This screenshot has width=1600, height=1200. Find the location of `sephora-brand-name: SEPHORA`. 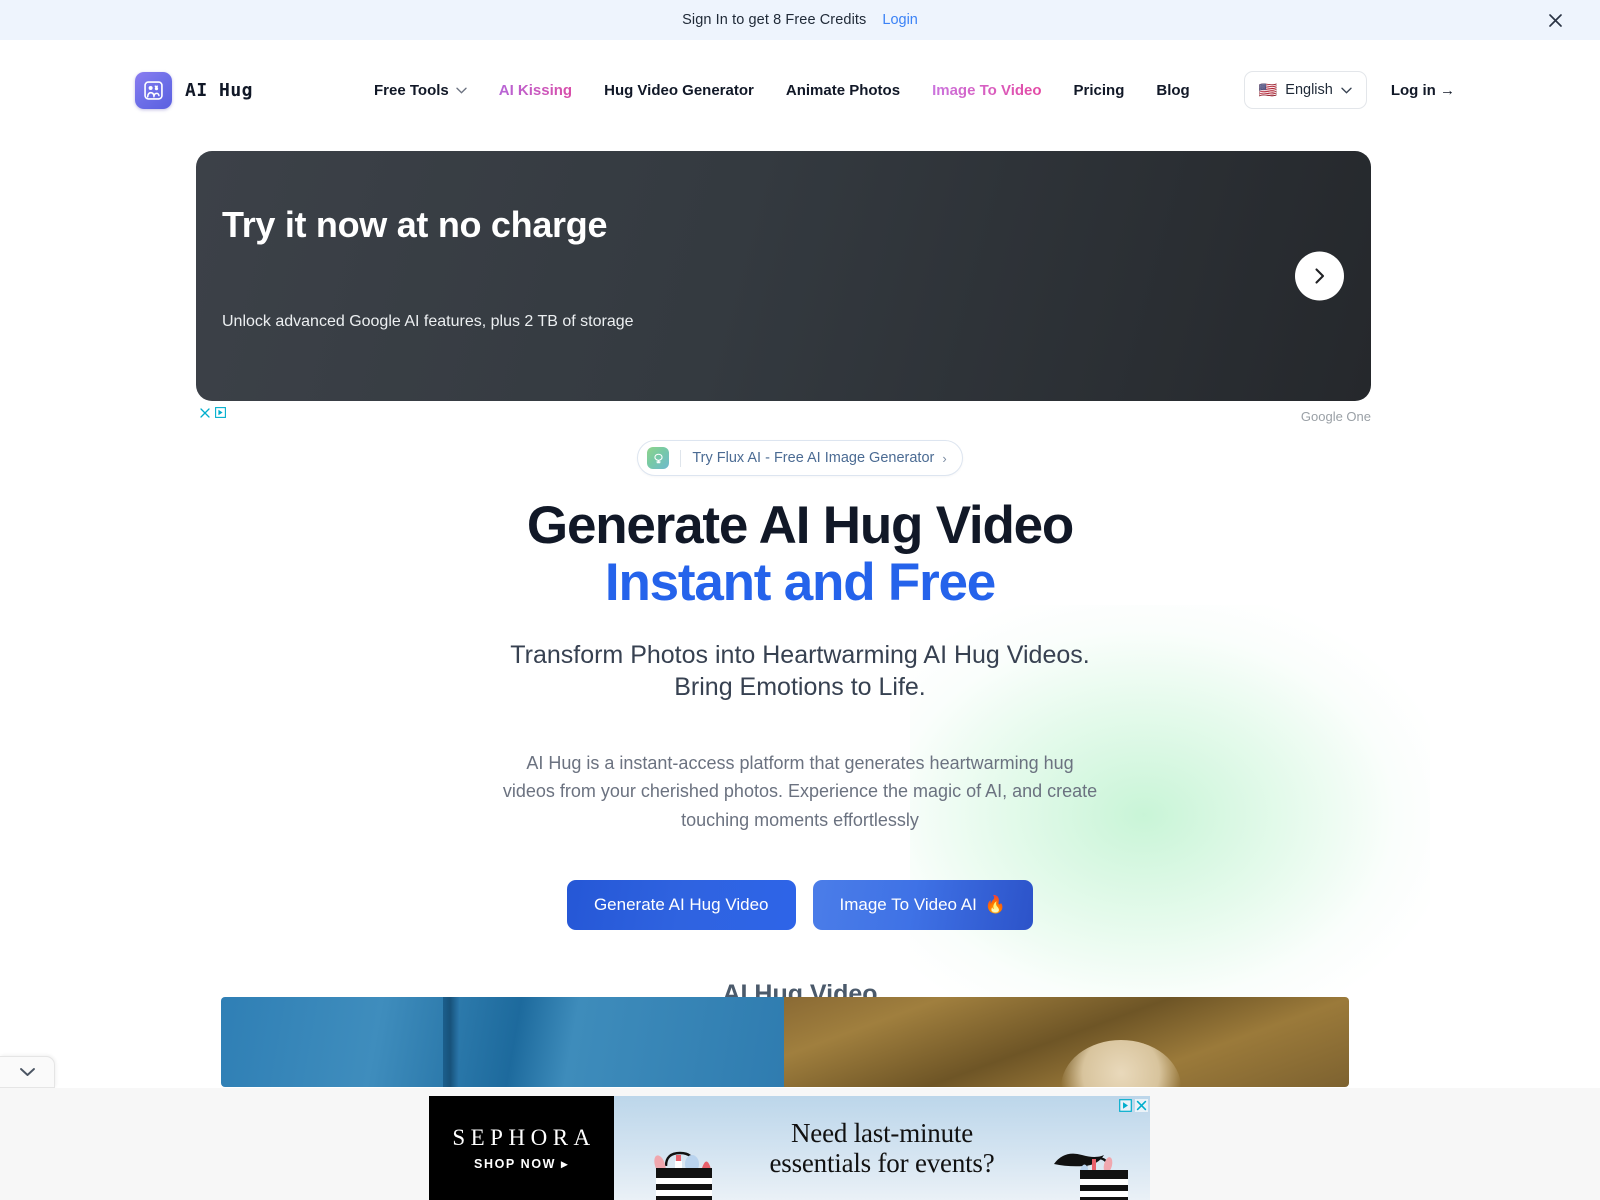

sephora-brand-name: SEPHORA is located at coordinates (524, 1137).